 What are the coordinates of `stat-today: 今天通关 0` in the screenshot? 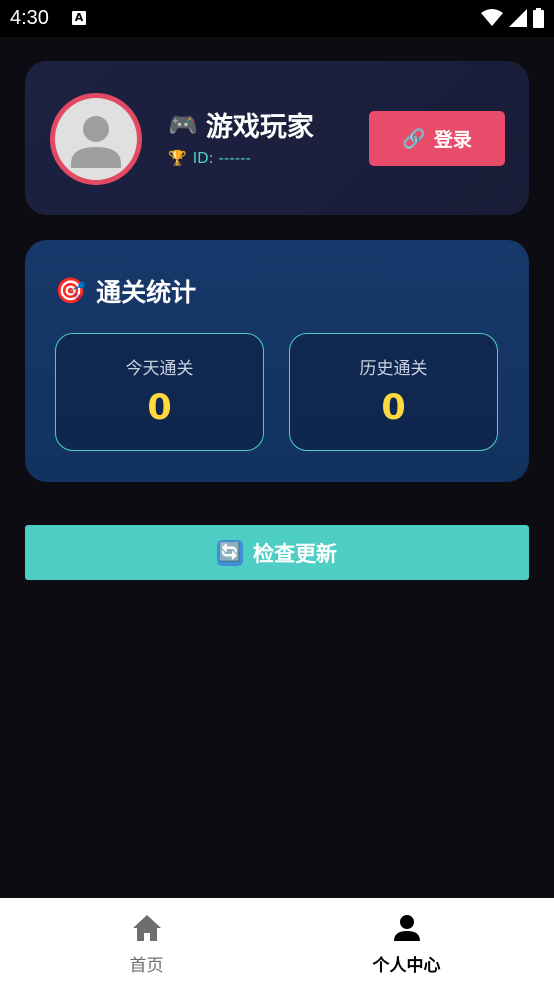 It's located at (159, 392).